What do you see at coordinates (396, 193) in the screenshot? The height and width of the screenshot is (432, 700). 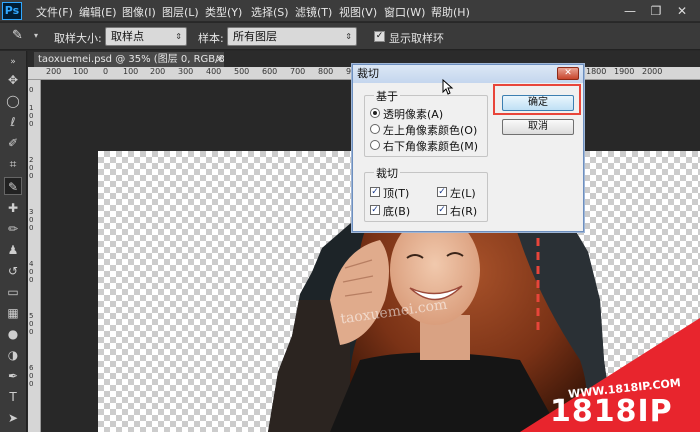 I see `checkbox-top-label: 顶(T)` at bounding box center [396, 193].